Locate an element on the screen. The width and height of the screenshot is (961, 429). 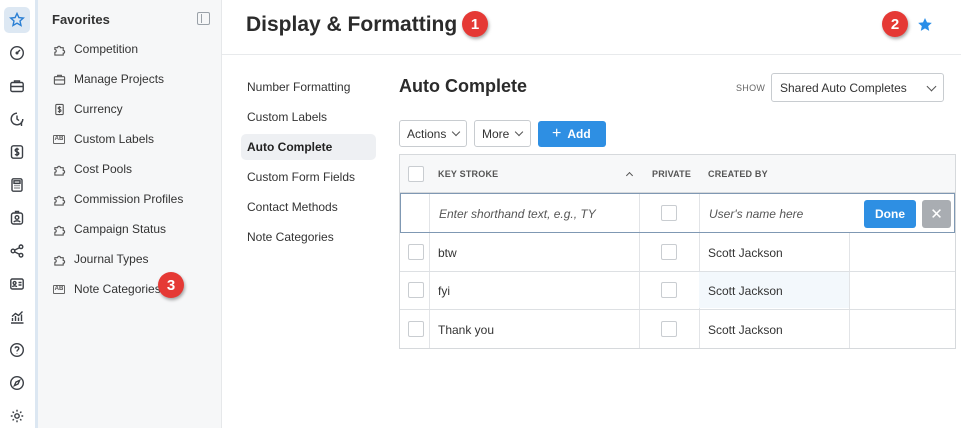
star-icon is located at coordinates (17, 20).